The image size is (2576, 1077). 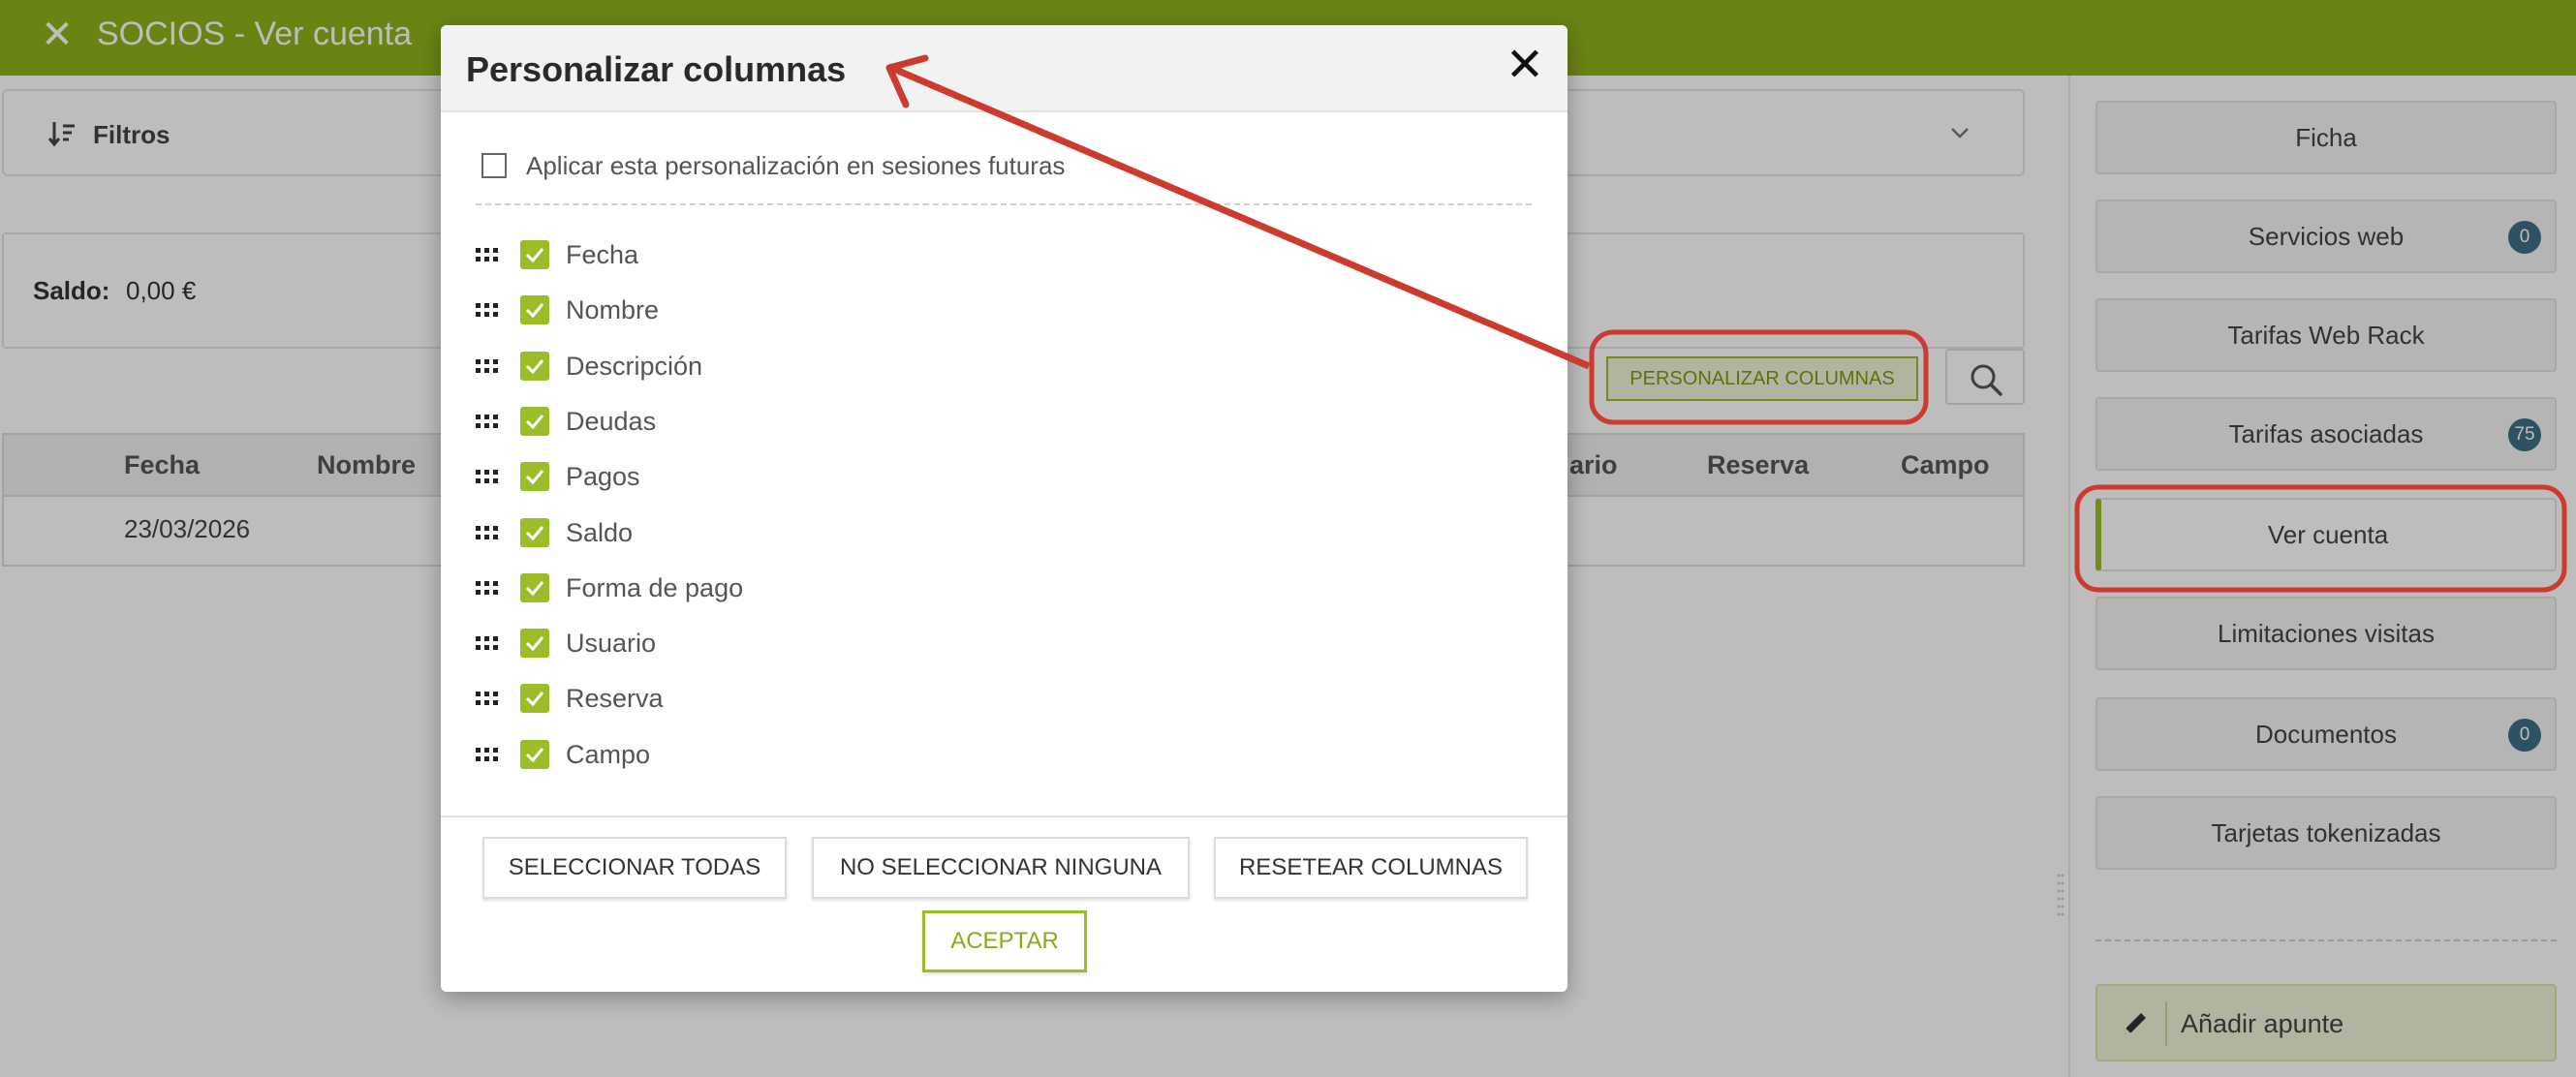 I want to click on close-icon: ✕, so click(x=1525, y=66).